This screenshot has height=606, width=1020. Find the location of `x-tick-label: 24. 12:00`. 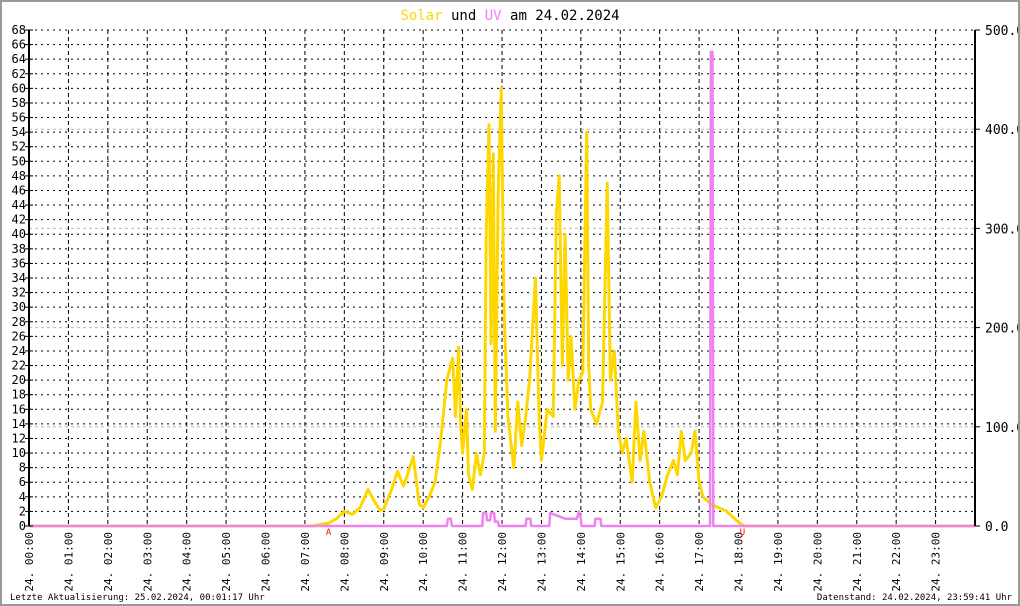

x-tick-label: 24. 12:00 is located at coordinates (502, 562).